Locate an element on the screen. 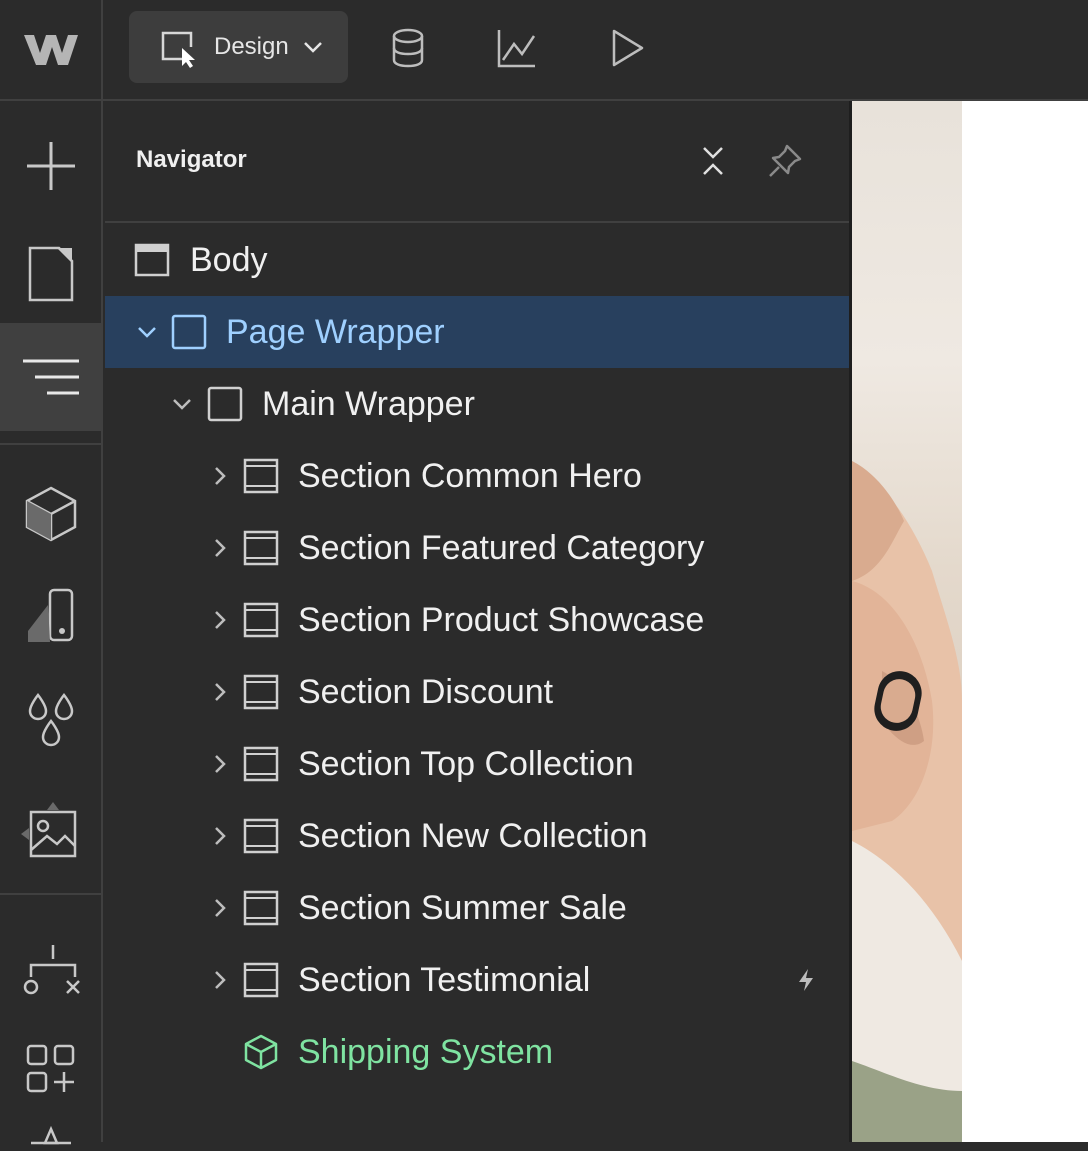 This screenshot has width=1088, height=1151. design-mode-button: Design is located at coordinates (238, 47).